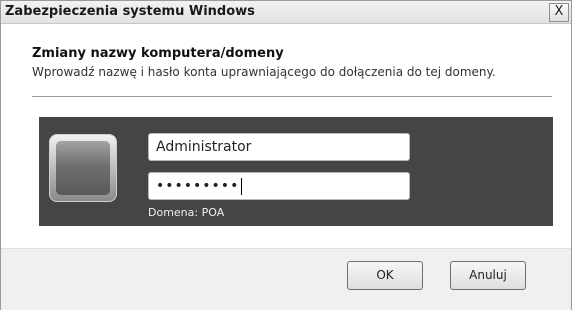 The width and height of the screenshot is (572, 310). I want to click on password-field: •••••••••, so click(279, 186).